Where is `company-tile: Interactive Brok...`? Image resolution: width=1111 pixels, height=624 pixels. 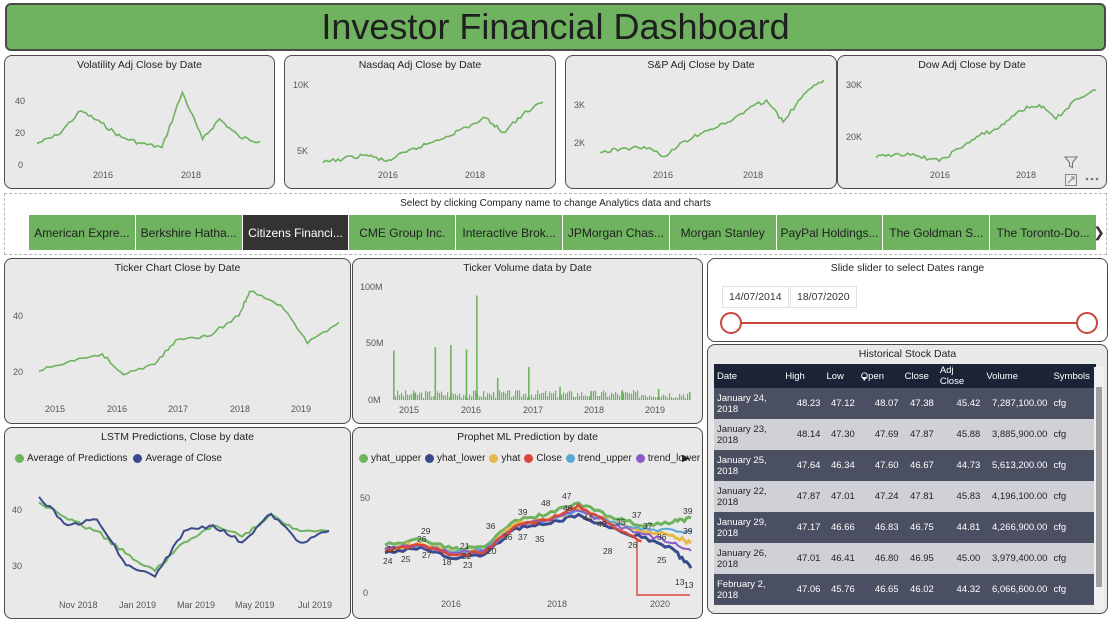 company-tile: Interactive Brok... is located at coordinates (509, 232).